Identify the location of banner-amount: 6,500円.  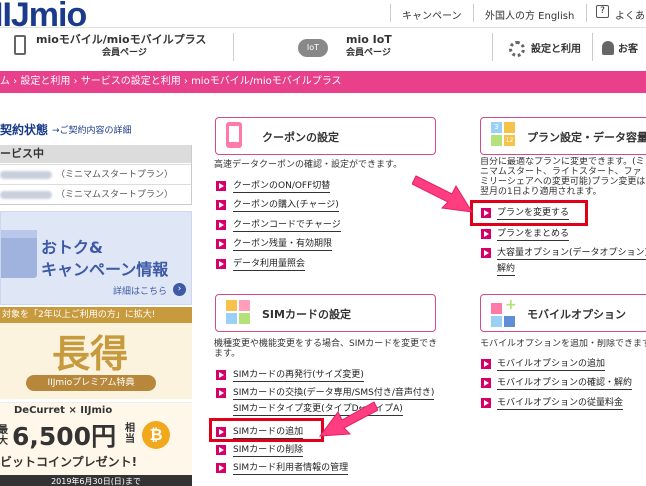
(64, 436).